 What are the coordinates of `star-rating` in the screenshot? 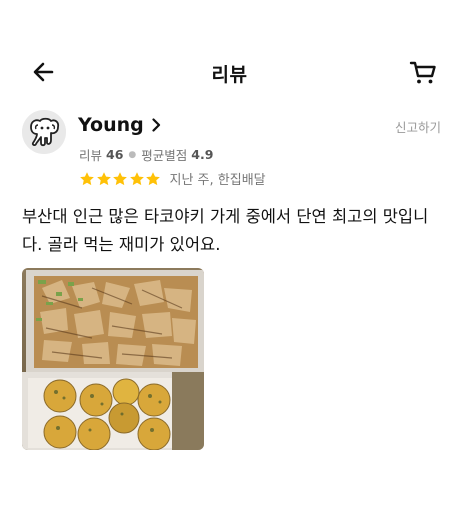 It's located at (120, 179).